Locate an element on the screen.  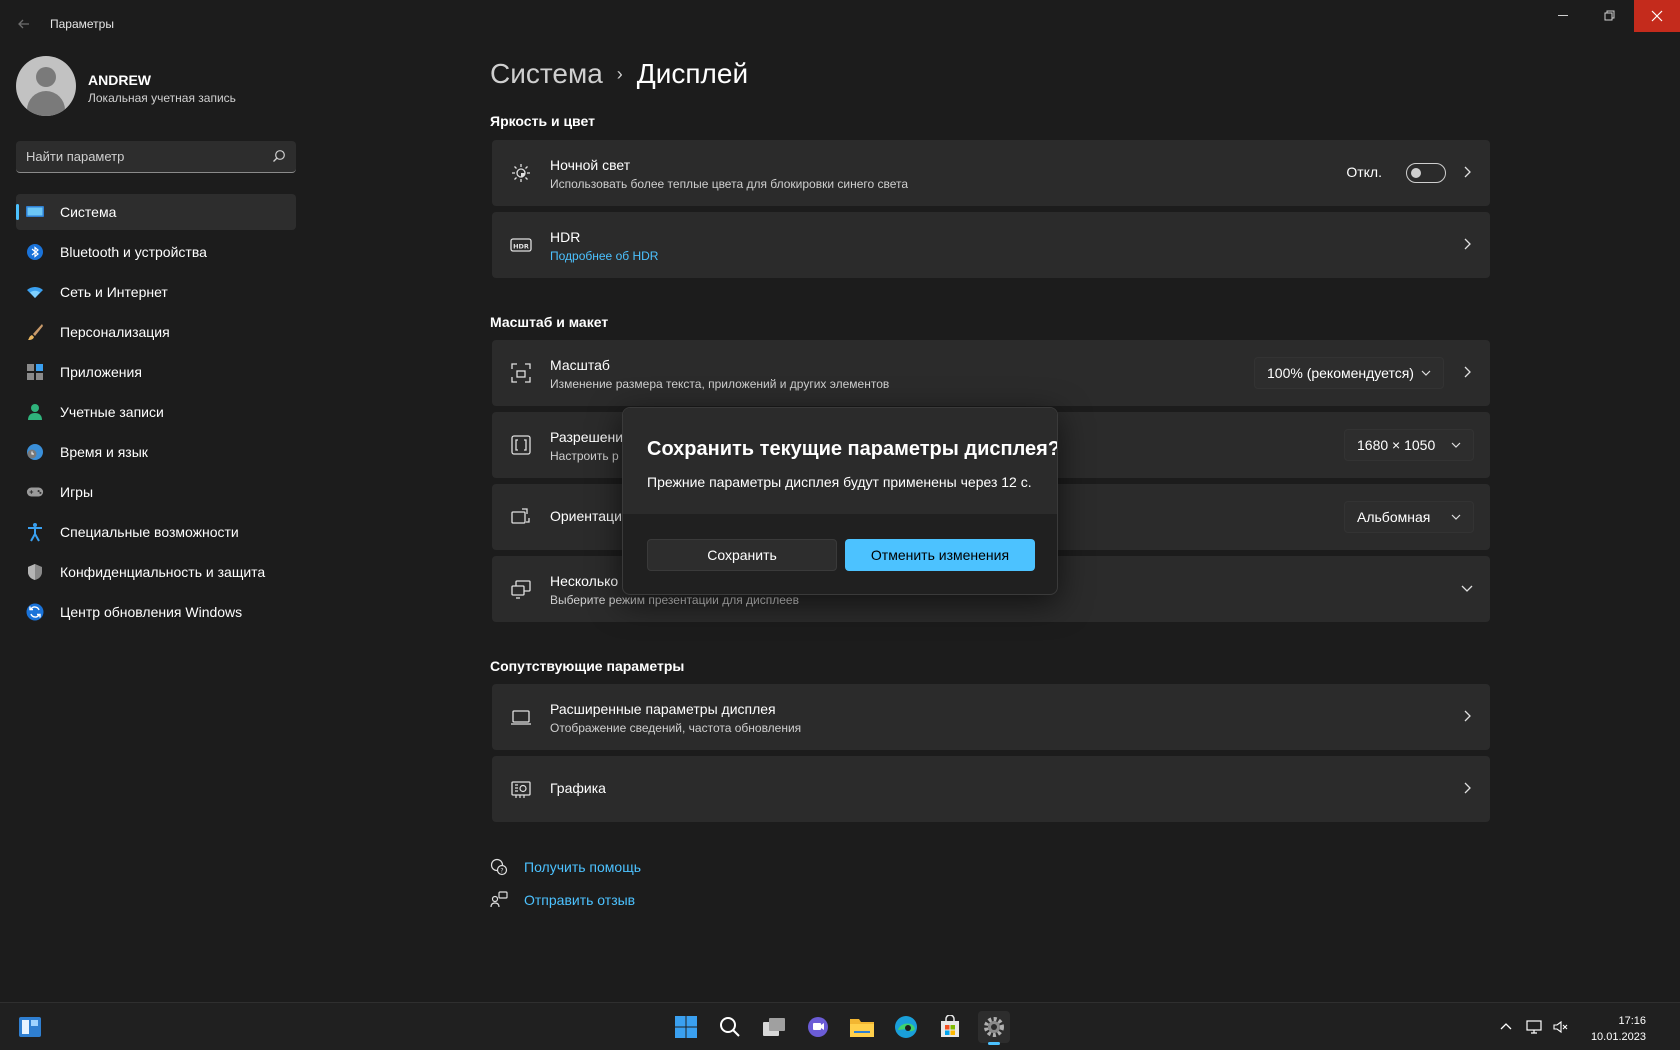
night-light-title: Ночной свет is located at coordinates (590, 165).